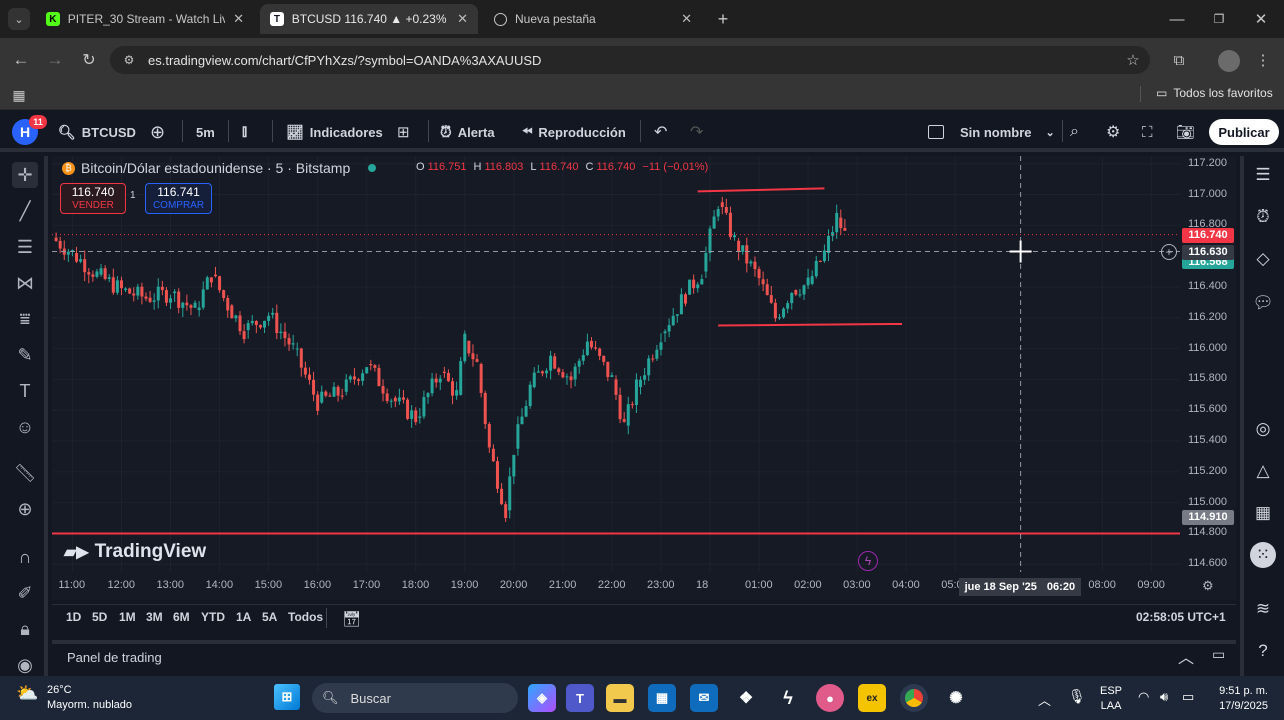 The image size is (1284, 720). I want to click on layout-name-button: Sin nombre ⌄, so click(991, 132).